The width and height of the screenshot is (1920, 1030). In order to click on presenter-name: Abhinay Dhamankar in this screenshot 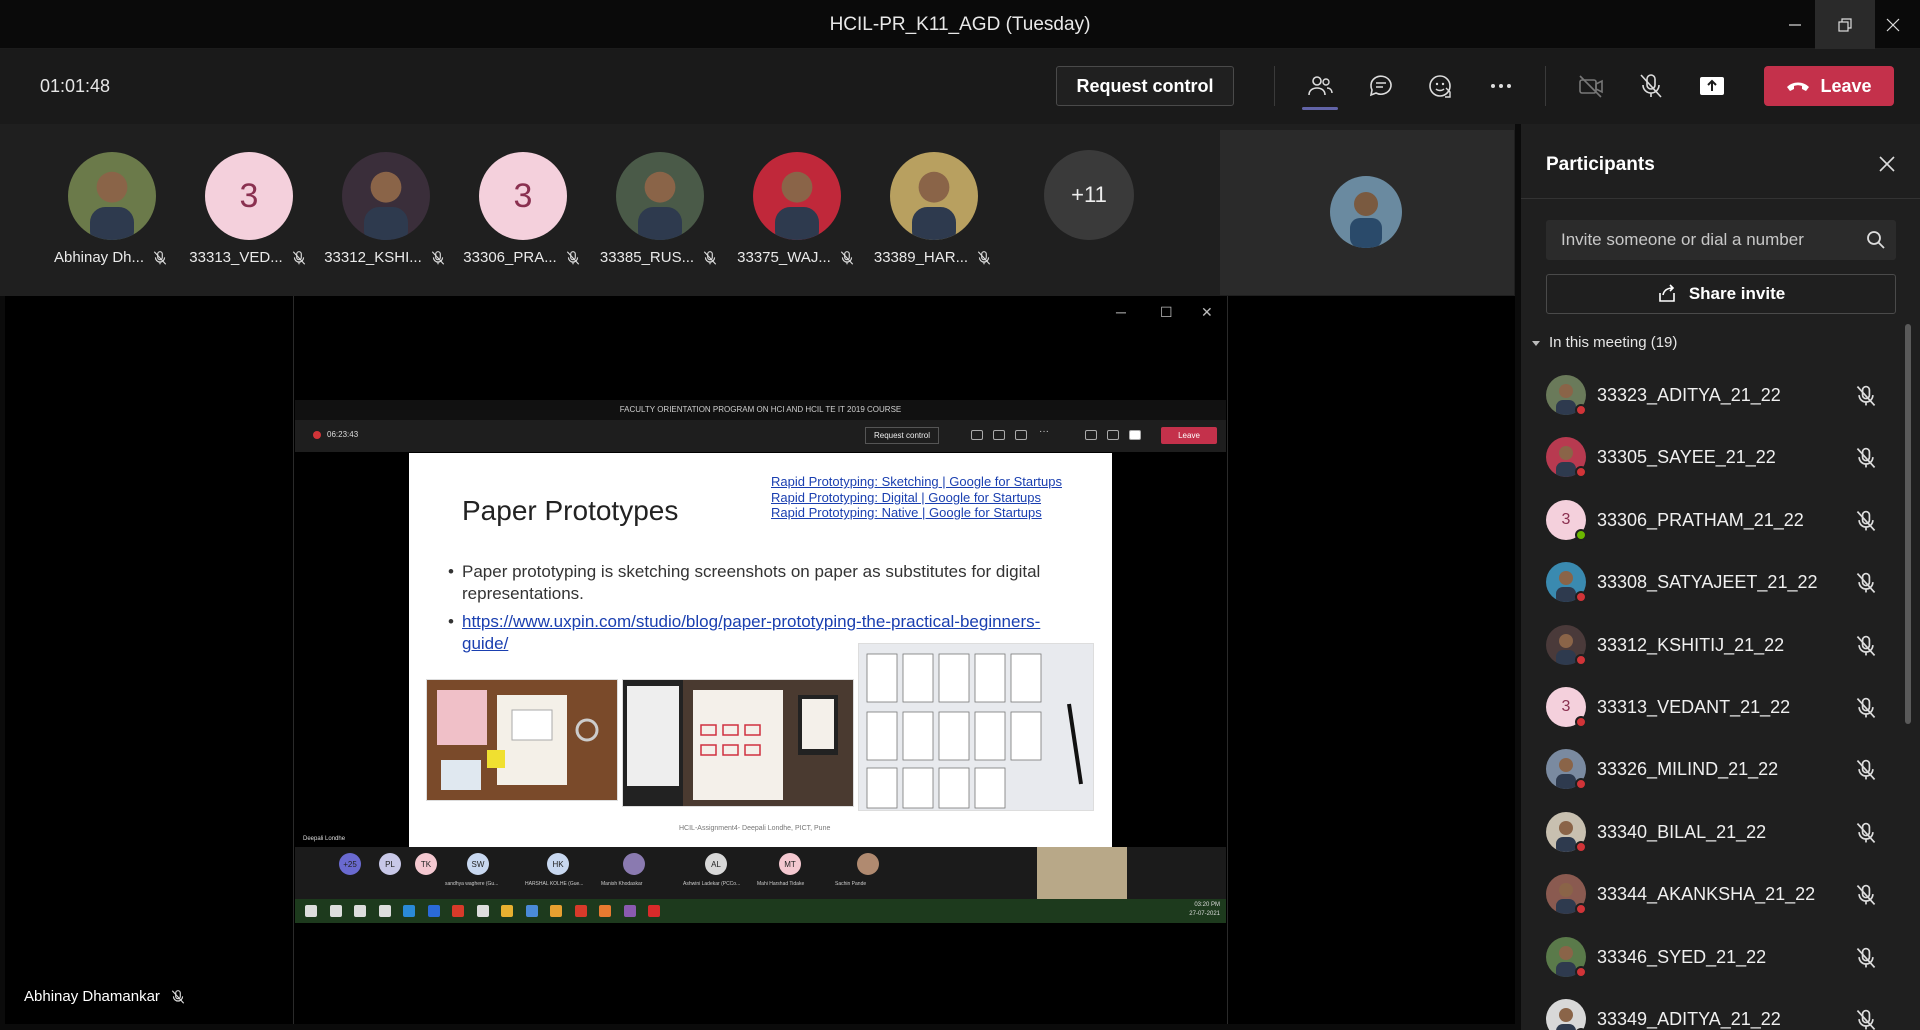, I will do `click(92, 996)`.